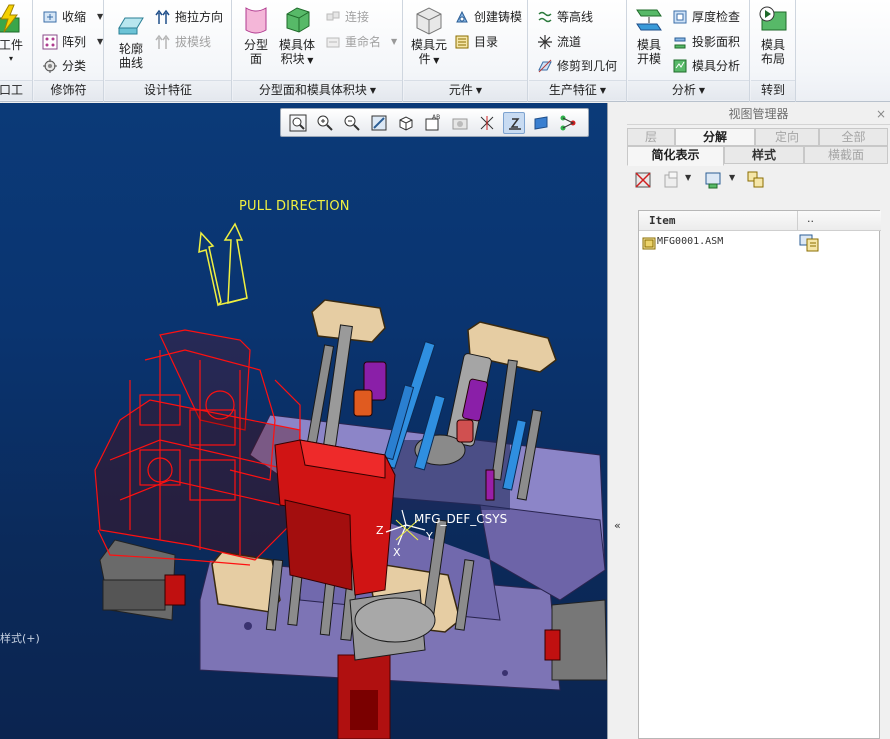 This screenshot has height=739, width=890. Describe the element at coordinates (309, 60) in the screenshot. I see `mold-volume-dropdown-icon: ▼` at that location.